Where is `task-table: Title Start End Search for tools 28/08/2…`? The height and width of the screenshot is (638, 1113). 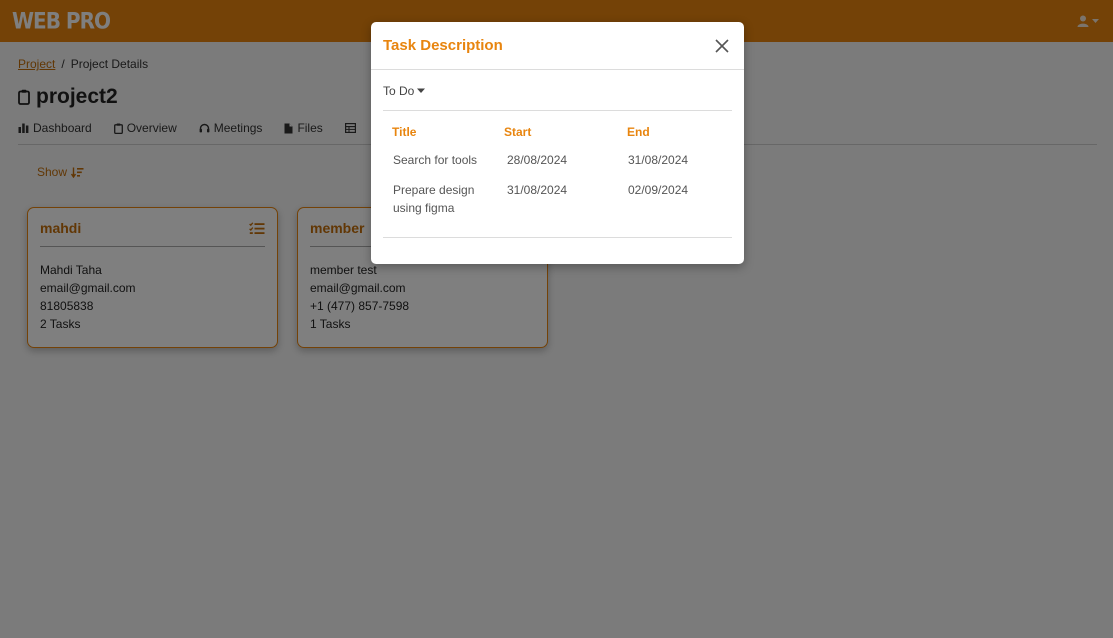 task-table: Title Start End Search for tools 28/08/2… is located at coordinates (557, 174).